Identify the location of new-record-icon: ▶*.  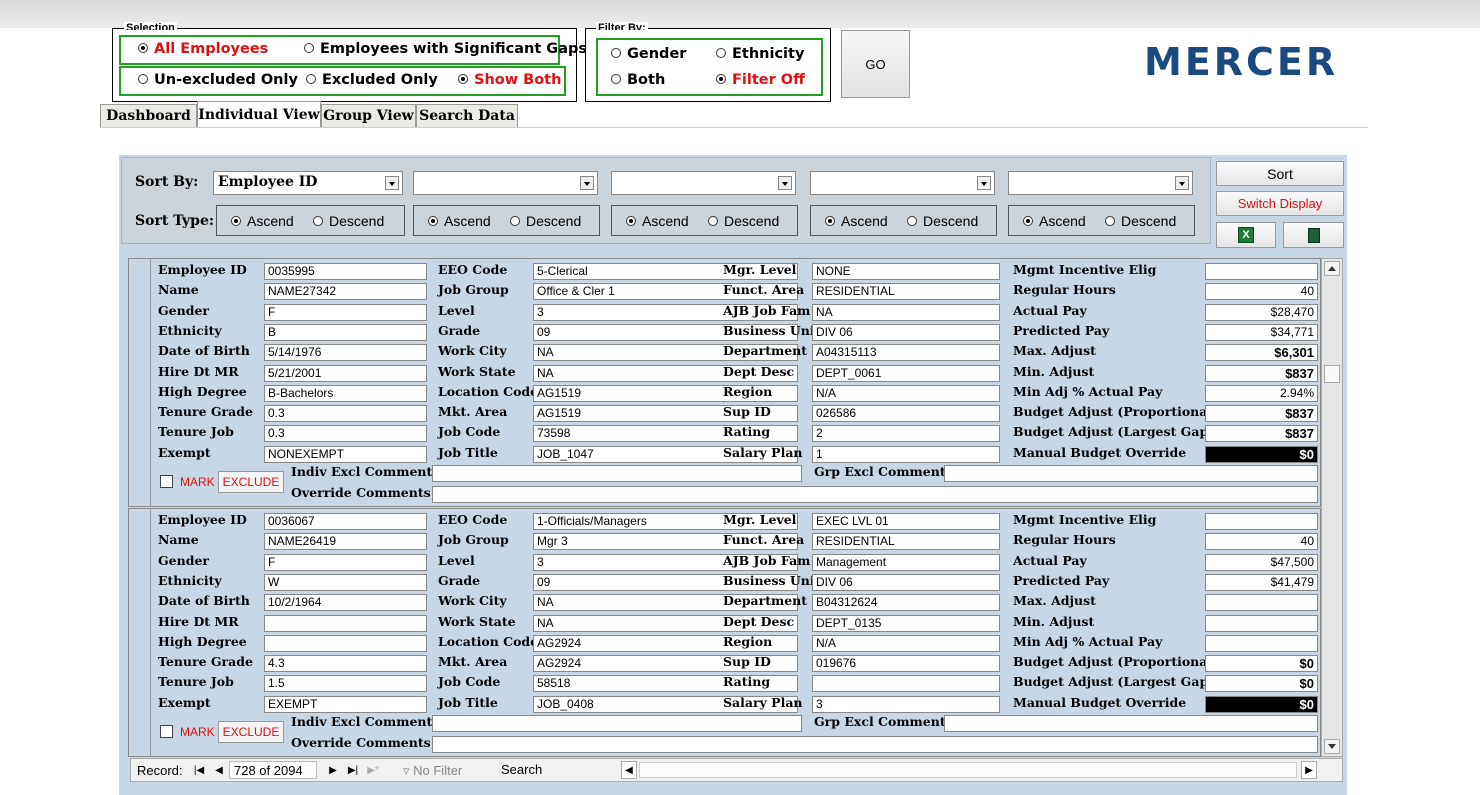
(373, 770).